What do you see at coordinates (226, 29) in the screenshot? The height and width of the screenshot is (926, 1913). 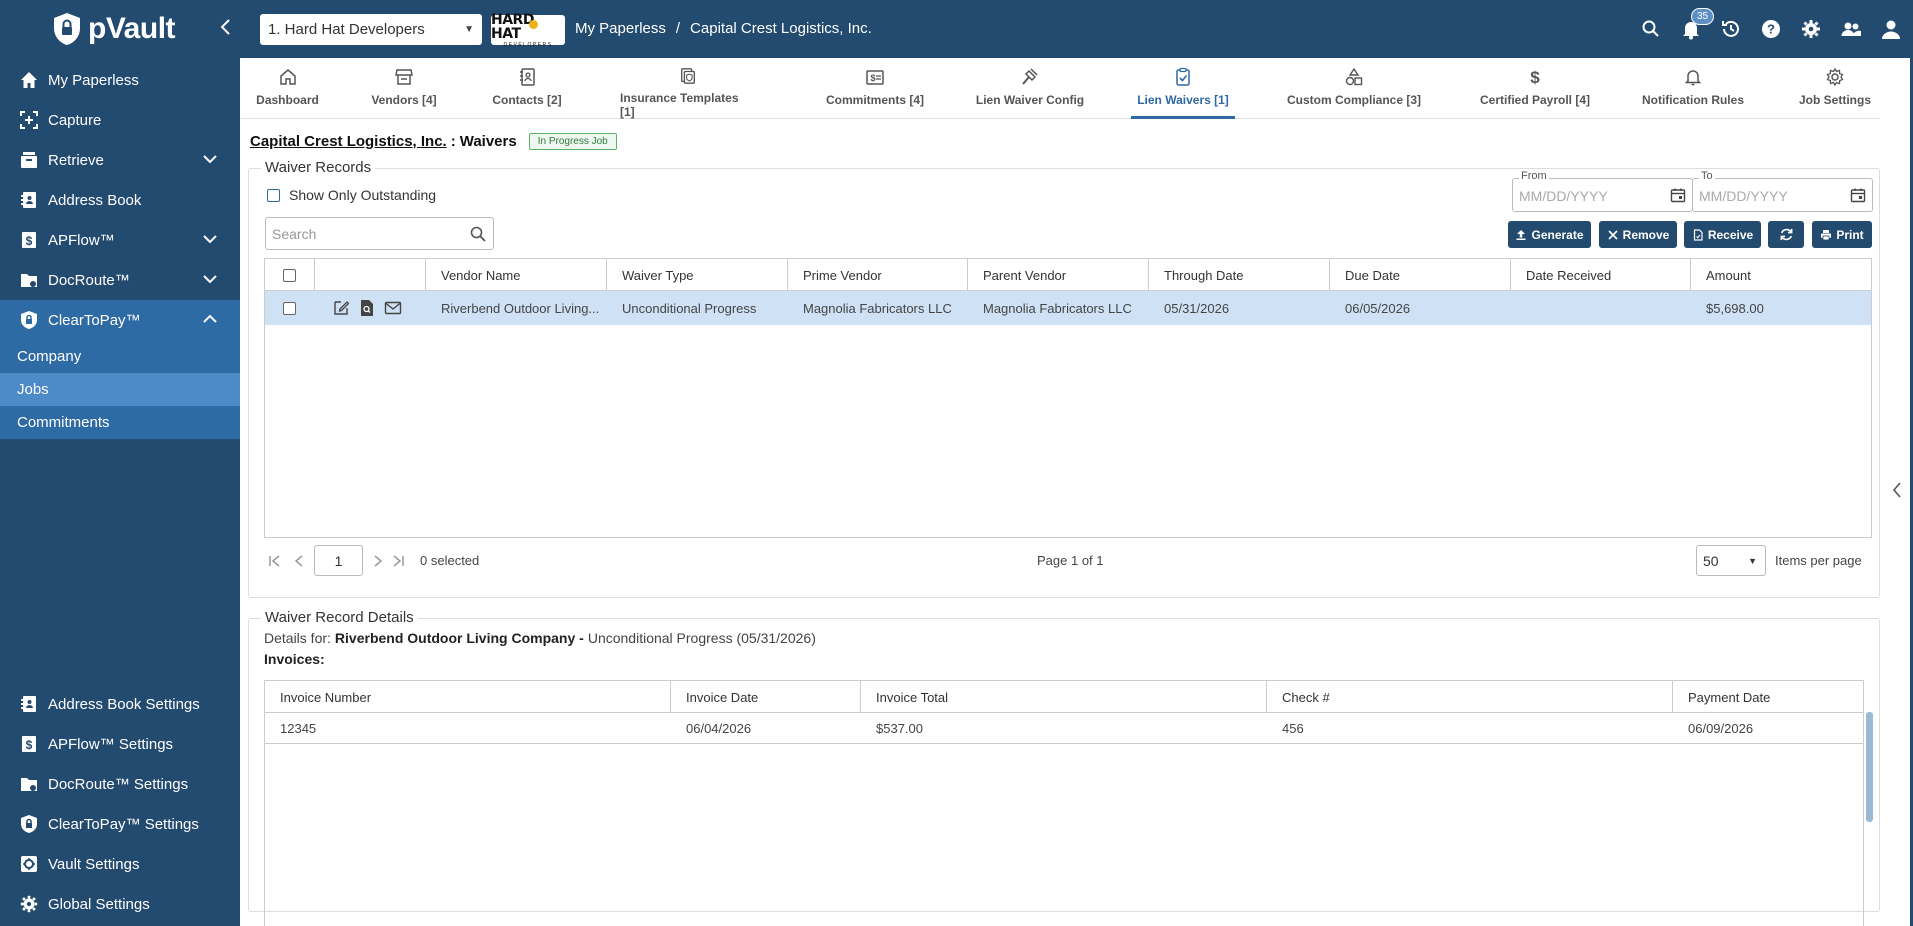 I see `collapse-sidebar-button` at bounding box center [226, 29].